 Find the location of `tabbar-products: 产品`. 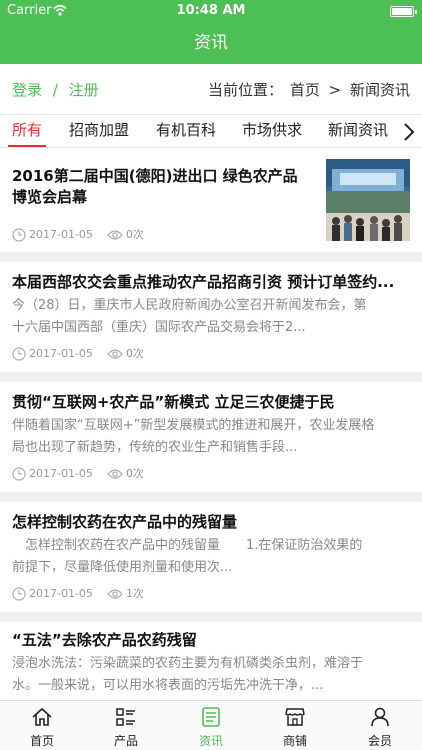

tabbar-products: 产品 is located at coordinates (126, 725).